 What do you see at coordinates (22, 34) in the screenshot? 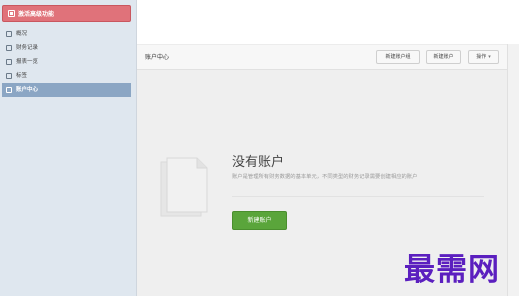
I see `sidebar-item-label: 概况` at bounding box center [22, 34].